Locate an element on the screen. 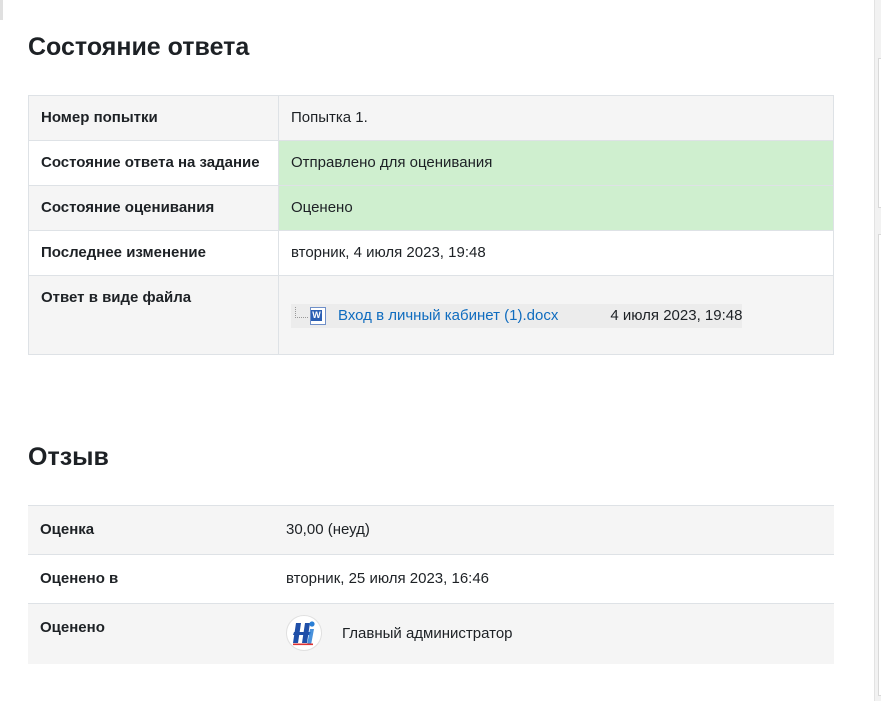  attempt-number-label: Номер попытки is located at coordinates (153, 118).